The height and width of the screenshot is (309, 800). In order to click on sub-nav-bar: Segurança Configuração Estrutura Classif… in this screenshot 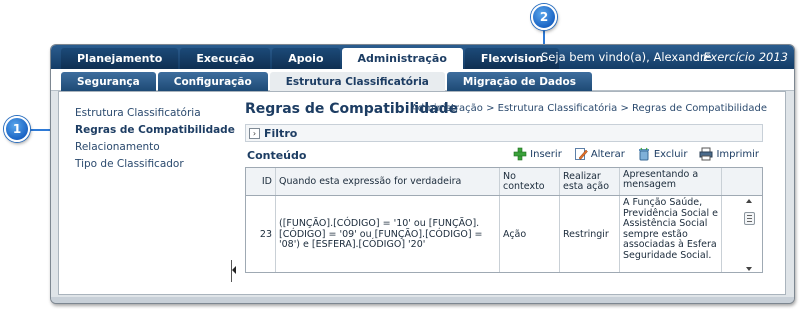, I will do `click(422, 80)`.